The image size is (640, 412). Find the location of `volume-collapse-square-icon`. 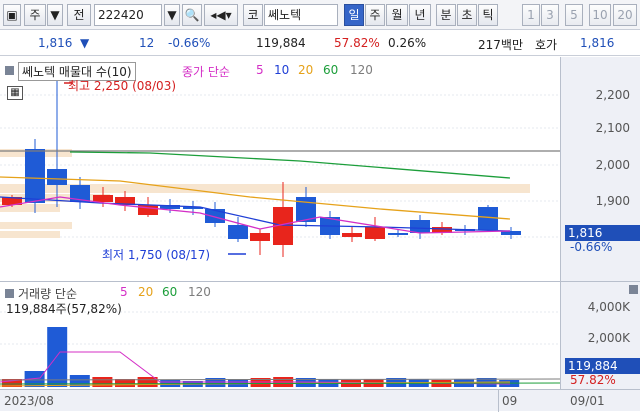

volume-collapse-square-icon is located at coordinates (9, 293).